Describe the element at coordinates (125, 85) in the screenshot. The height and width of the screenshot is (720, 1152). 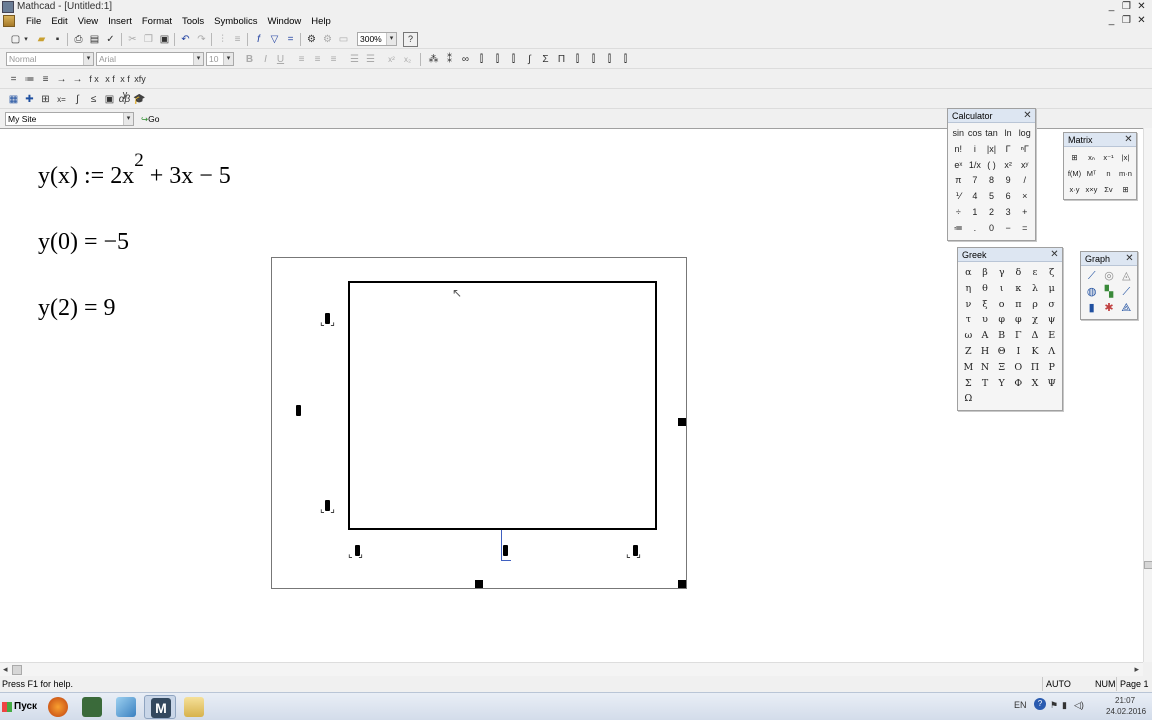
I see `infix-operator-icon: x f y` at that location.